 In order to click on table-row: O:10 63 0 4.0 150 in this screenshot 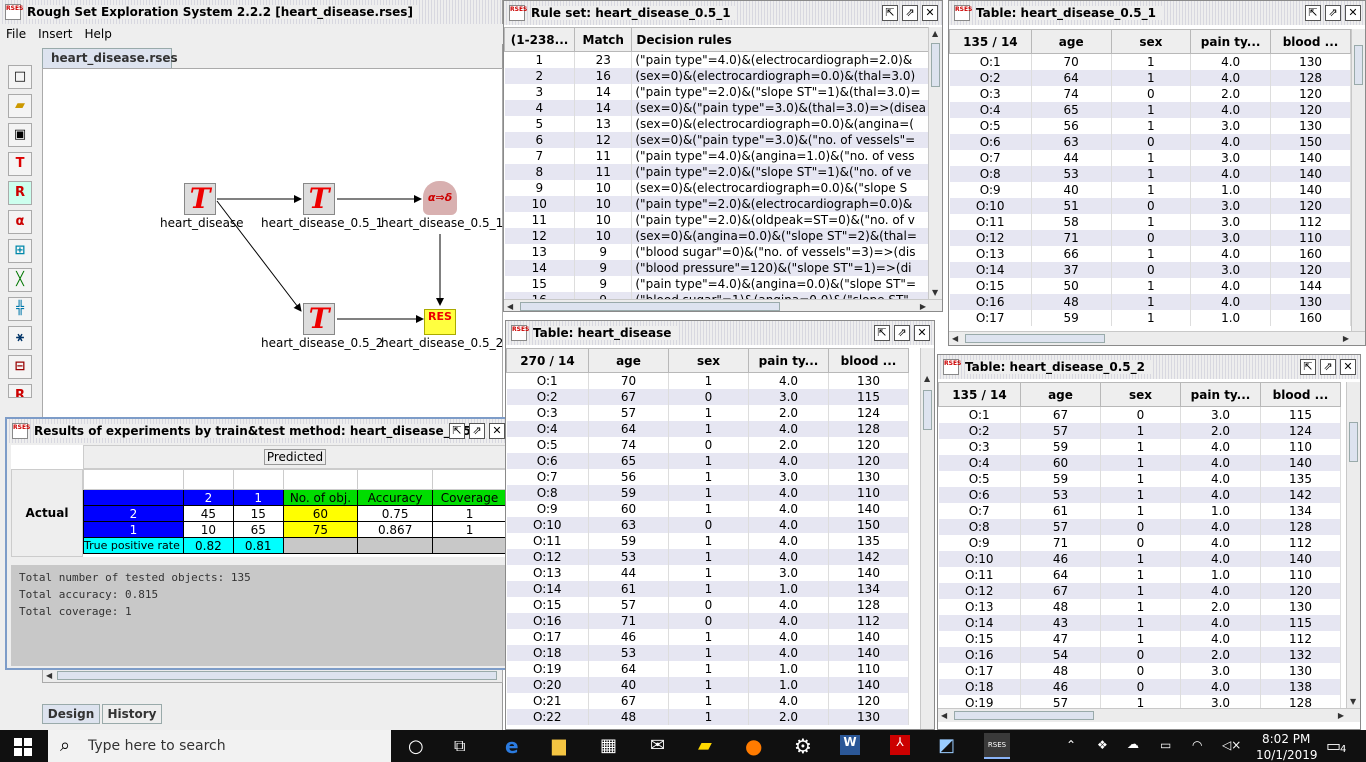, I will do `click(707, 524)`.